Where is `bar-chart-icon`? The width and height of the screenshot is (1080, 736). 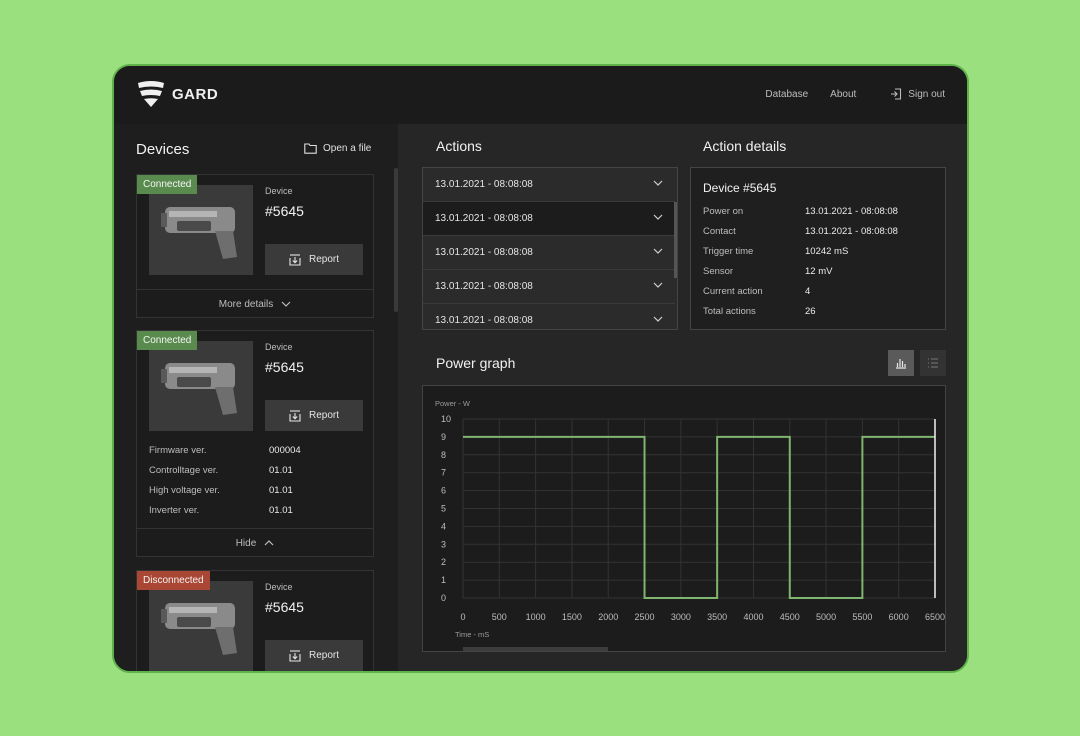
bar-chart-icon is located at coordinates (901, 364).